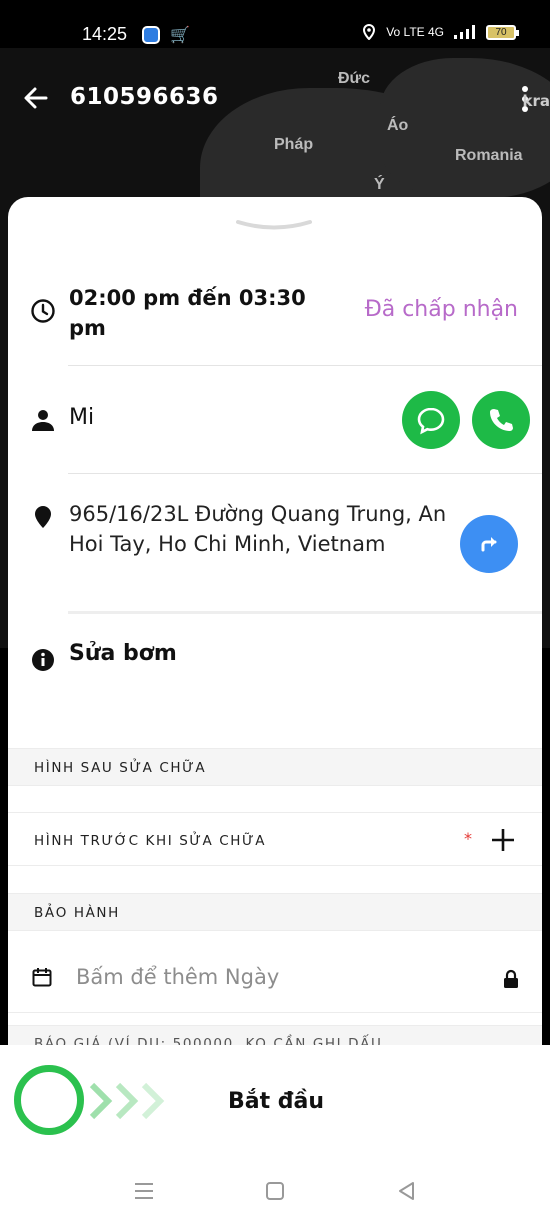  Describe the element at coordinates (77, 913) in the screenshot. I see `warranty-label: BẢO HÀNH` at that location.